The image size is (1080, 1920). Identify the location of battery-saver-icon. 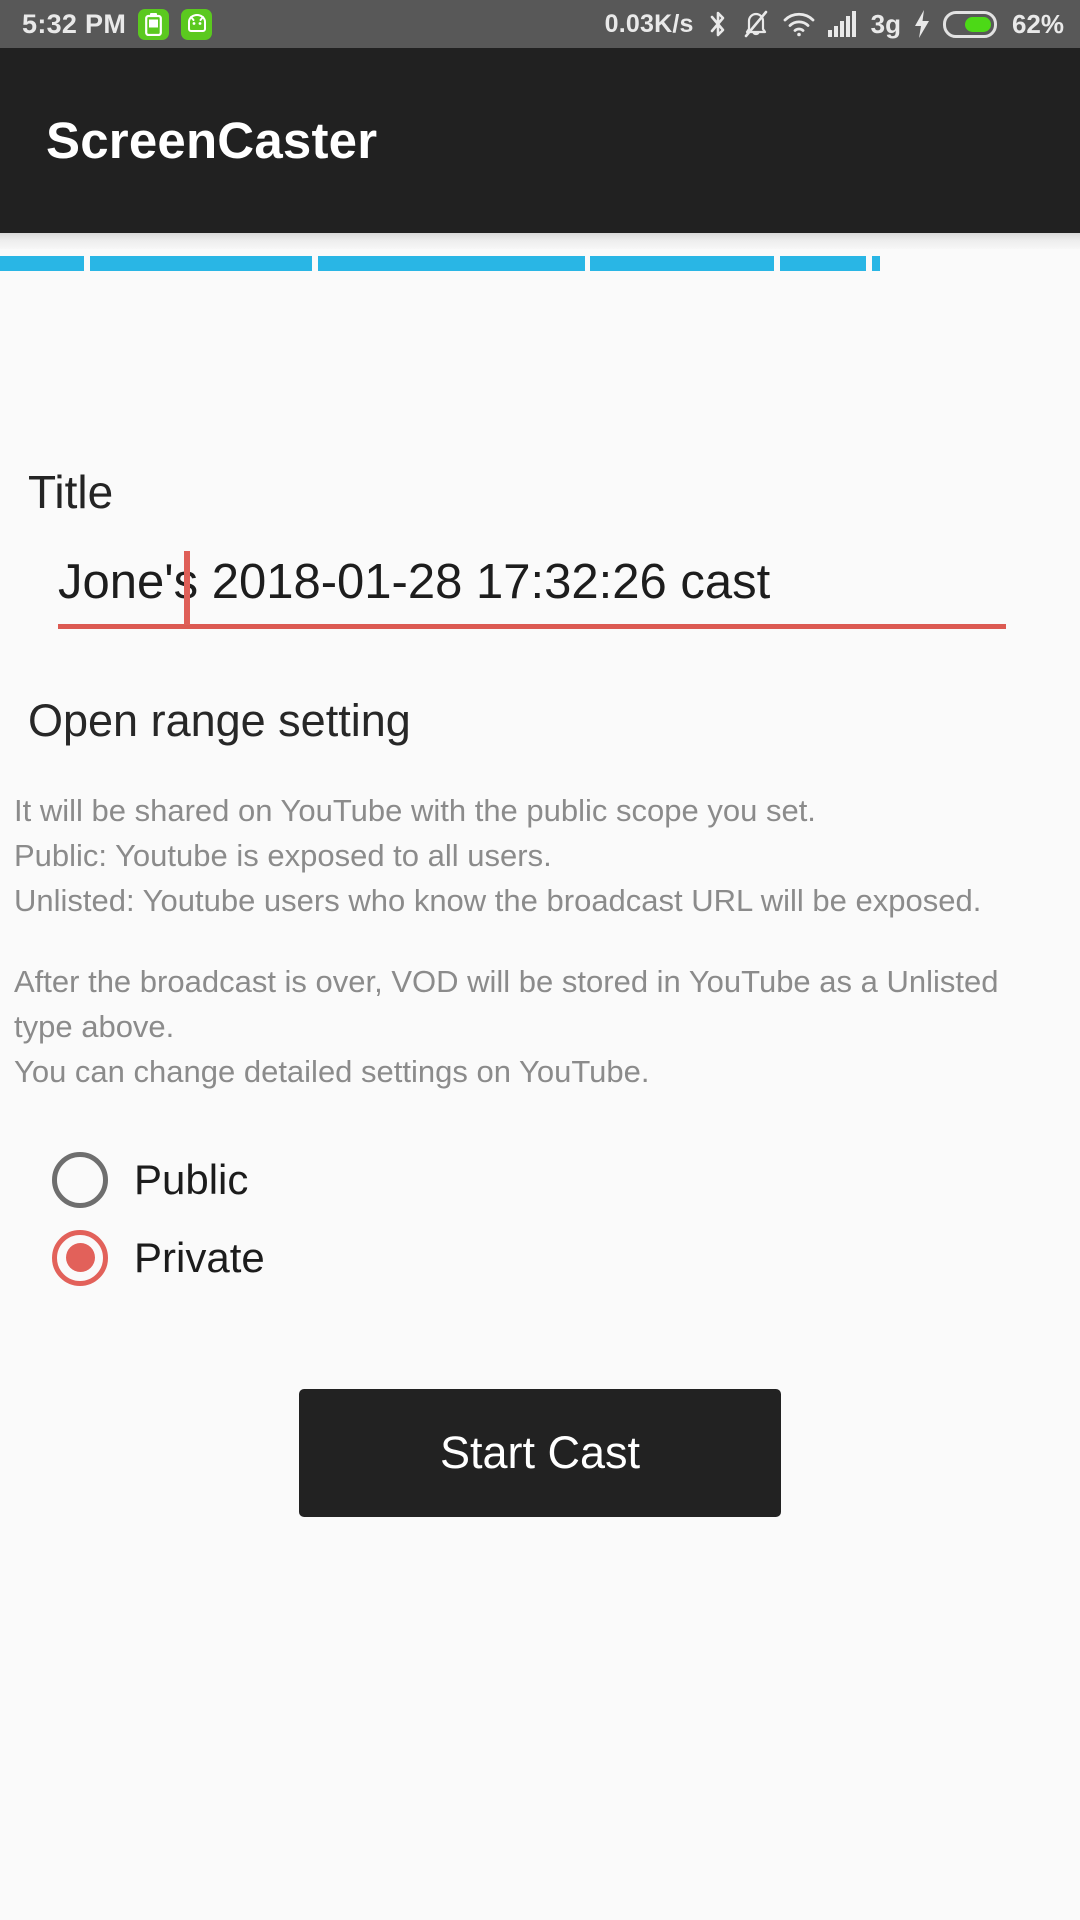
(154, 24).